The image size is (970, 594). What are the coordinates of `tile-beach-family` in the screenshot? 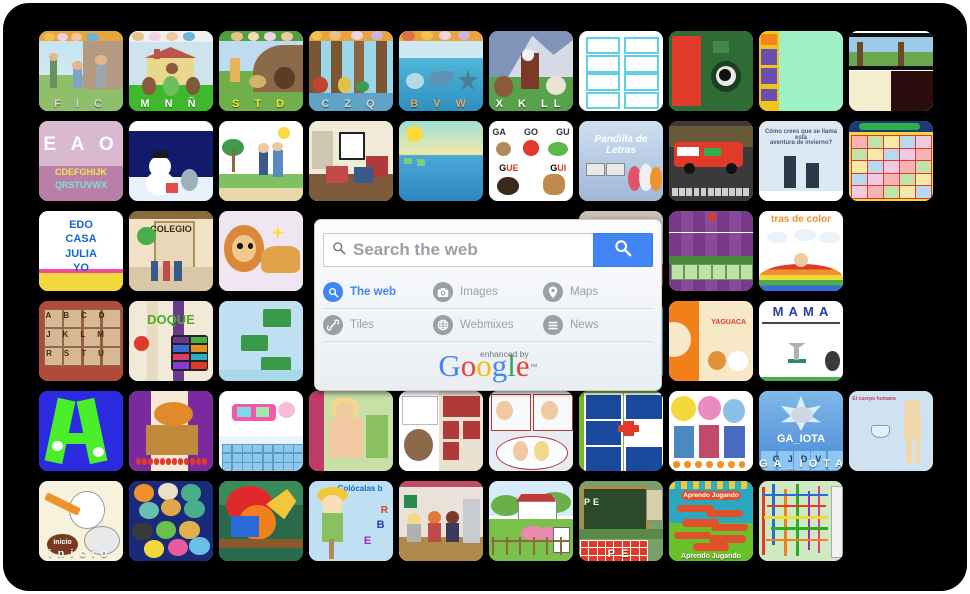 It's located at (261, 161).